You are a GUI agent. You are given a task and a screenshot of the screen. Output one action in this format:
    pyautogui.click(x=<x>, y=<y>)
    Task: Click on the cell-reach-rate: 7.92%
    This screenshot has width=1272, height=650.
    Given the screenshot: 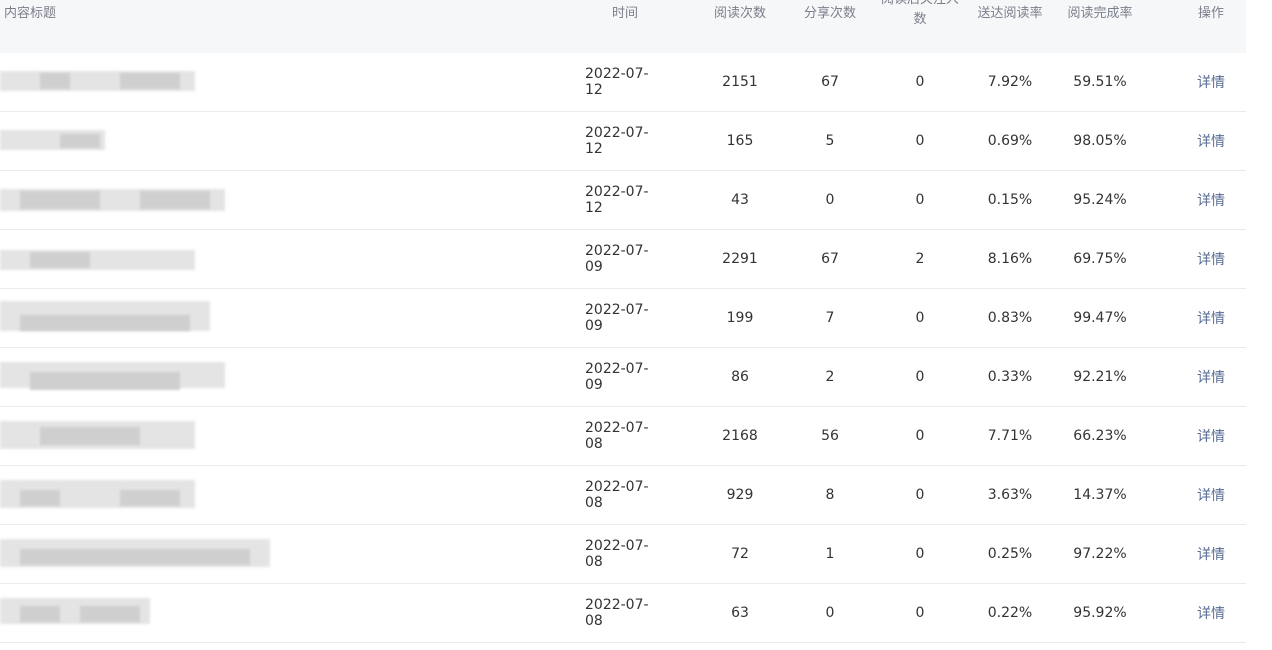 What is the action you would take?
    pyautogui.click(x=1010, y=82)
    